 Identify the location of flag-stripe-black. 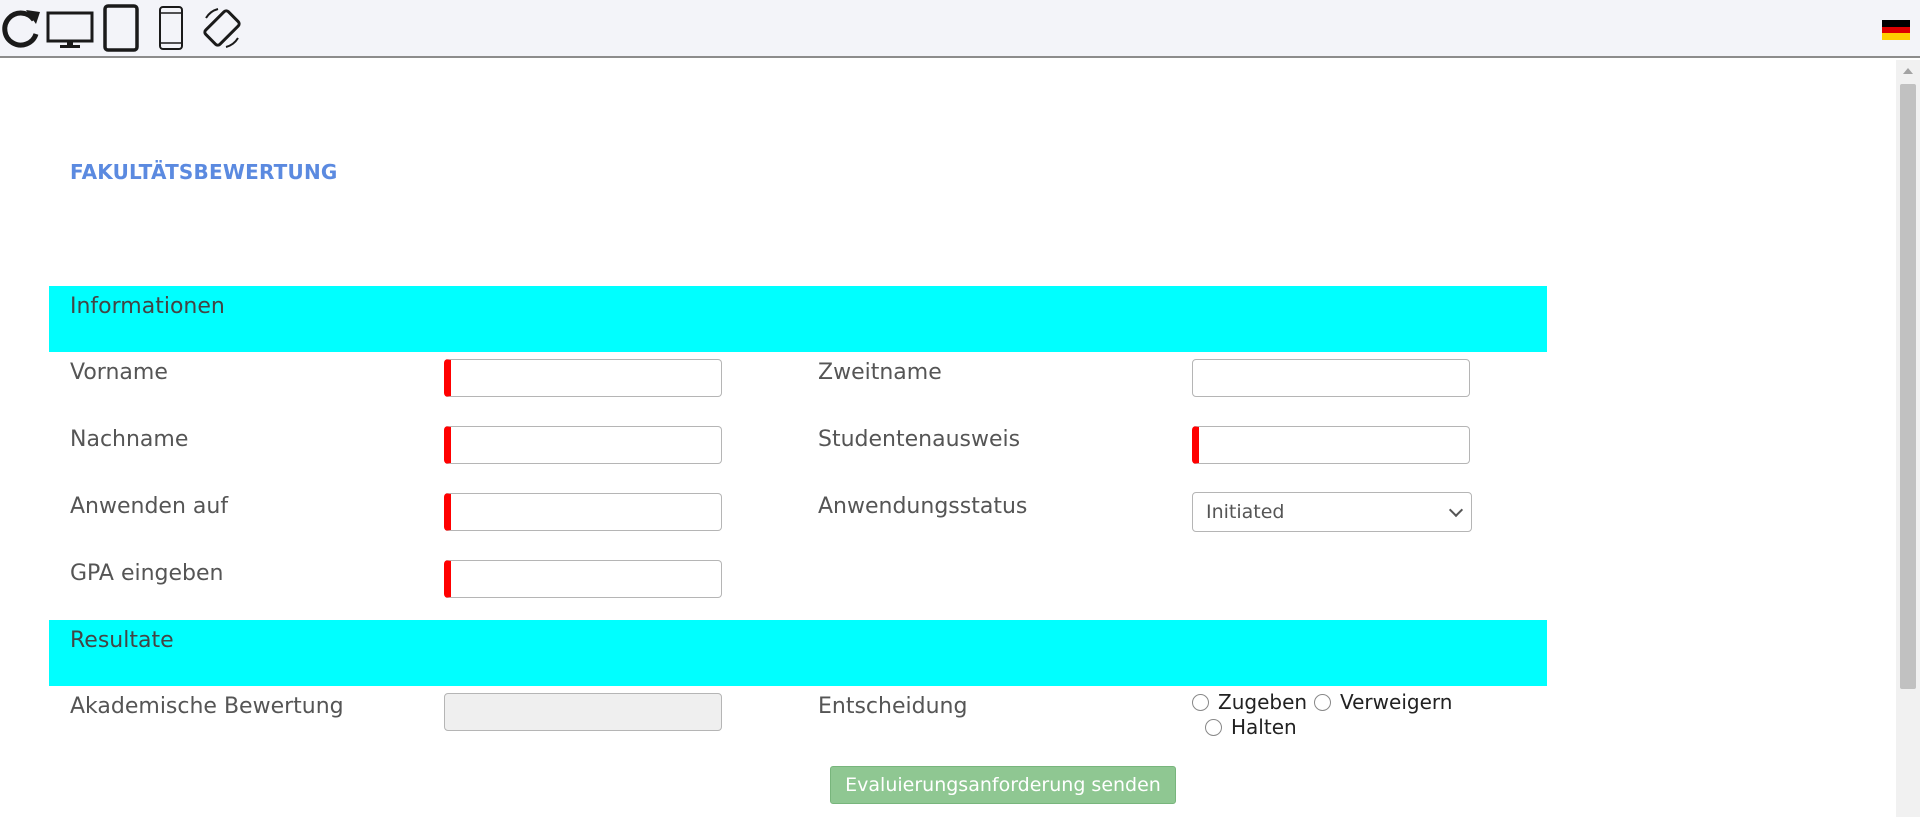
(1896, 23).